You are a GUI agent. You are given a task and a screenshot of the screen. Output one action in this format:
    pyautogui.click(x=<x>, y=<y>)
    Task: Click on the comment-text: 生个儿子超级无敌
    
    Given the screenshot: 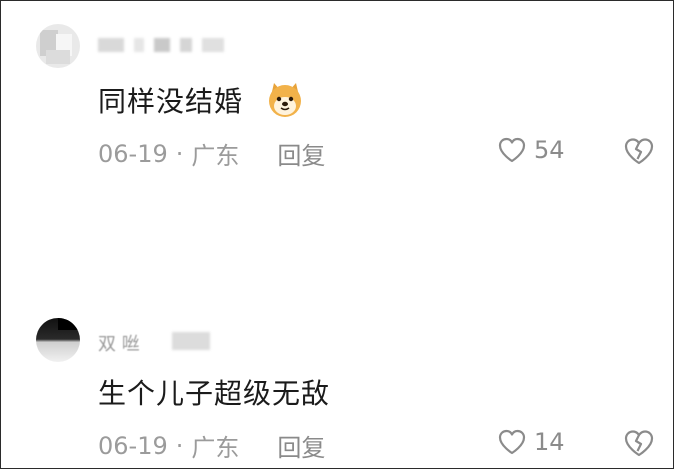 What is the action you would take?
    pyautogui.click(x=214, y=393)
    